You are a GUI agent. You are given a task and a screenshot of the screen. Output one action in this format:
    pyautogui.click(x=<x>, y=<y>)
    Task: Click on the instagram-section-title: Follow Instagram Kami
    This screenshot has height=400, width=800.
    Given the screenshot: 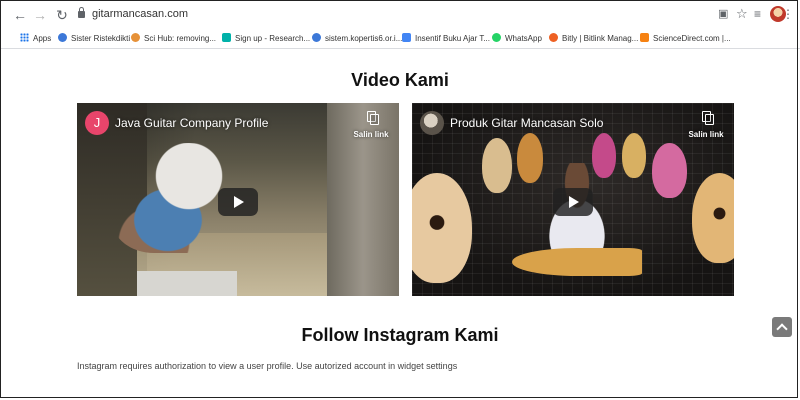 What is the action you would take?
    pyautogui.click(x=400, y=335)
    